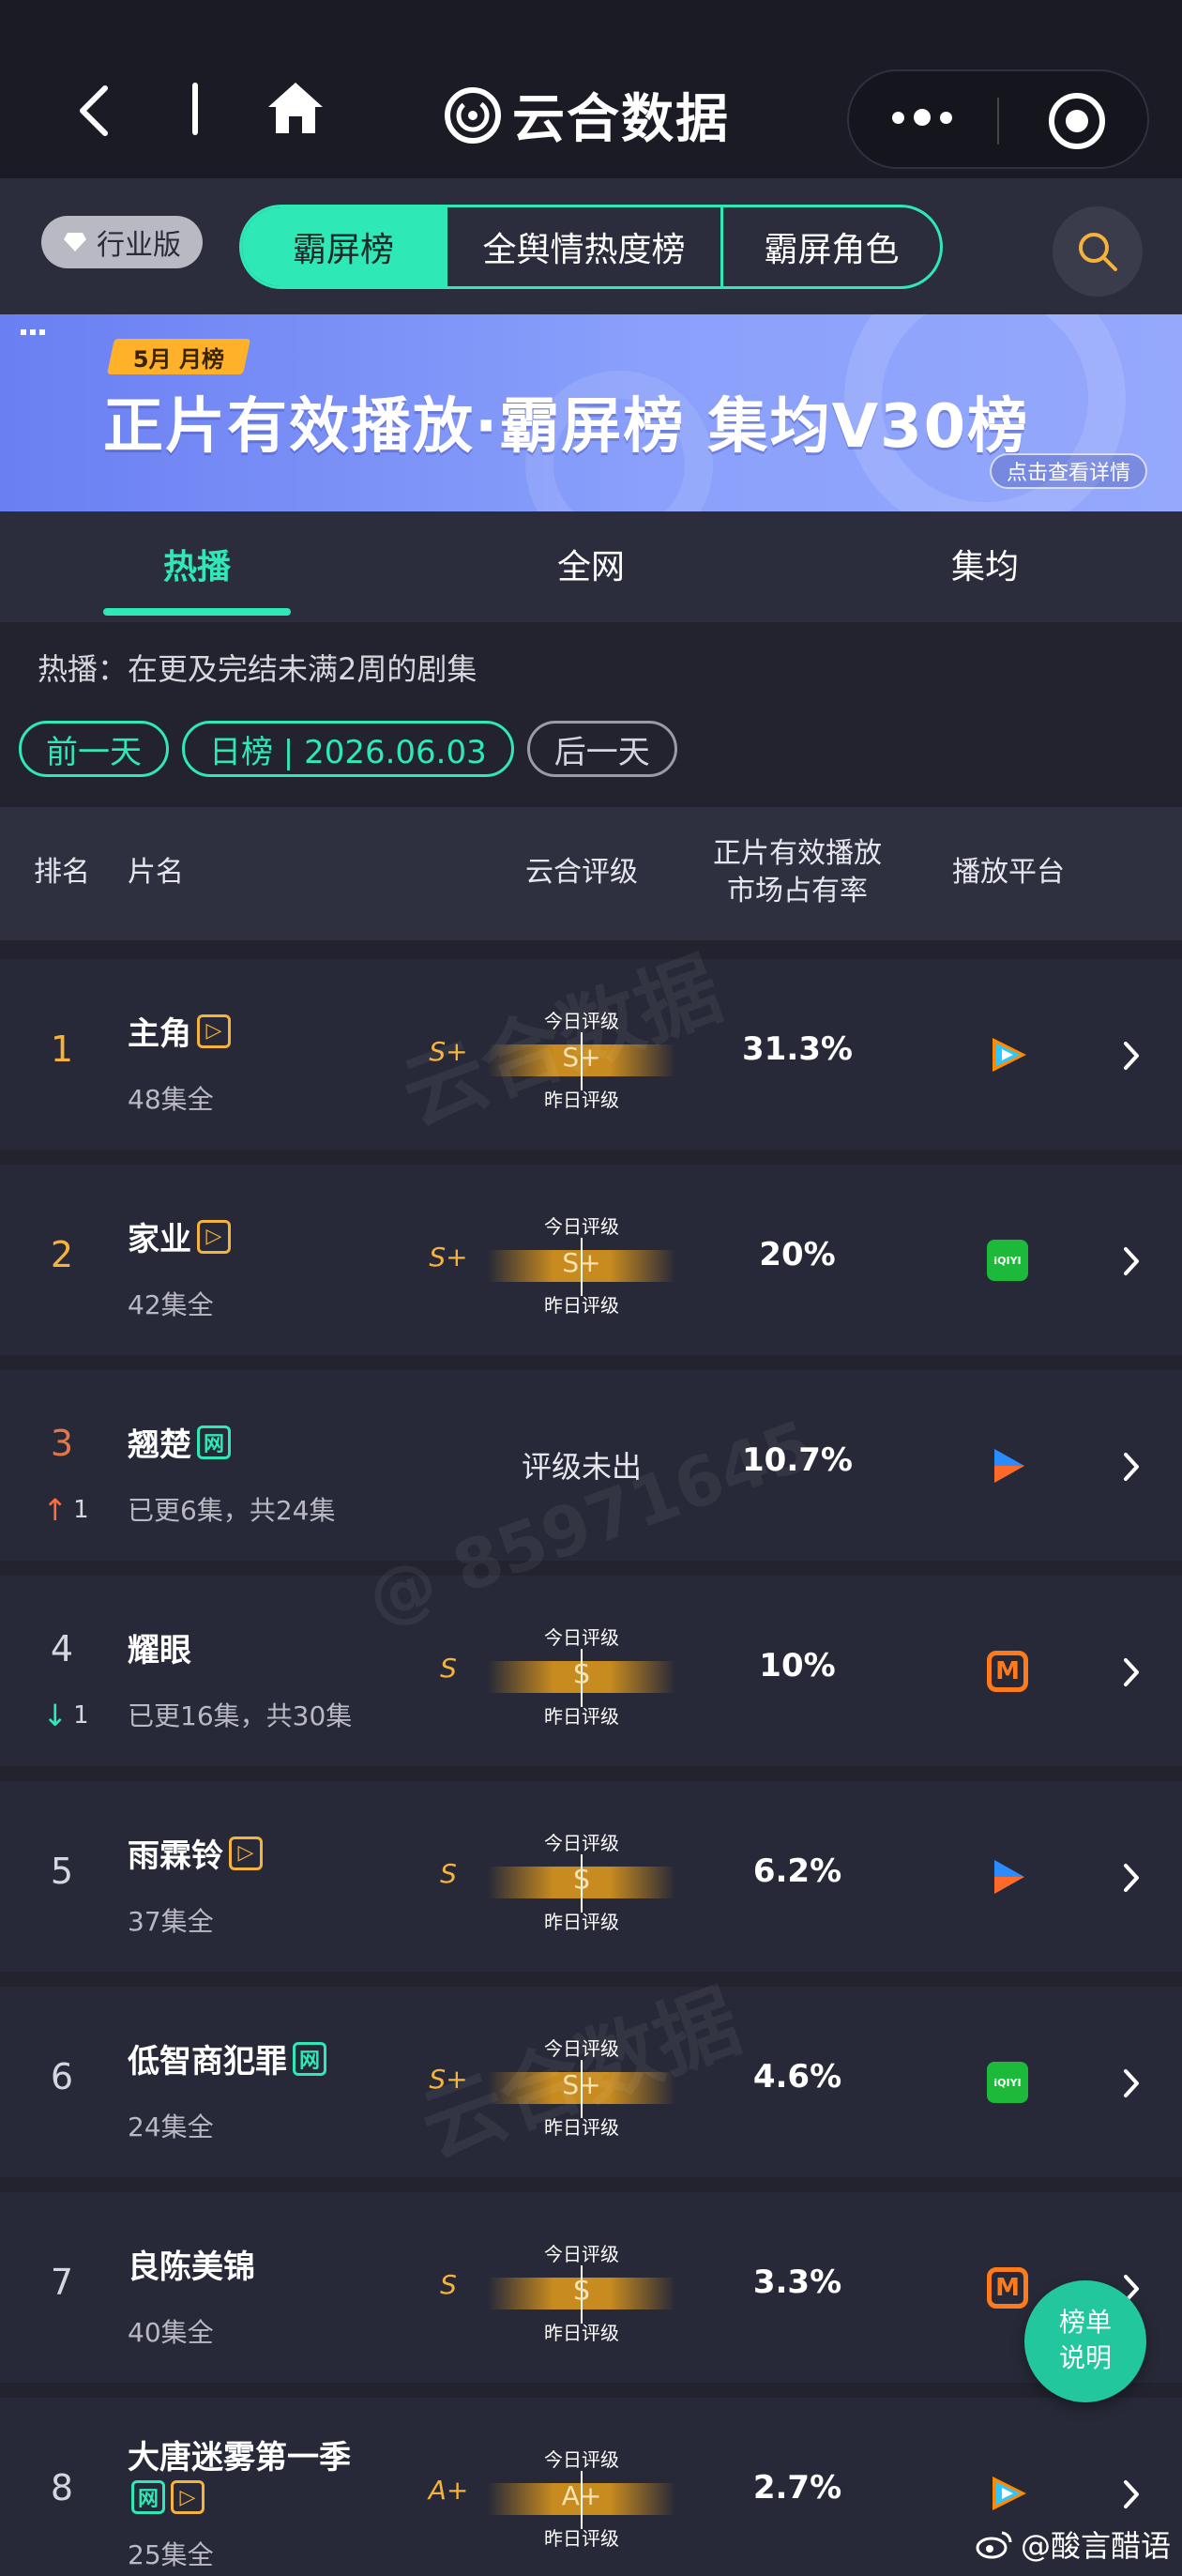 This screenshot has width=1182, height=2576. Describe the element at coordinates (922, 117) in the screenshot. I see `more-menu-icon` at that location.